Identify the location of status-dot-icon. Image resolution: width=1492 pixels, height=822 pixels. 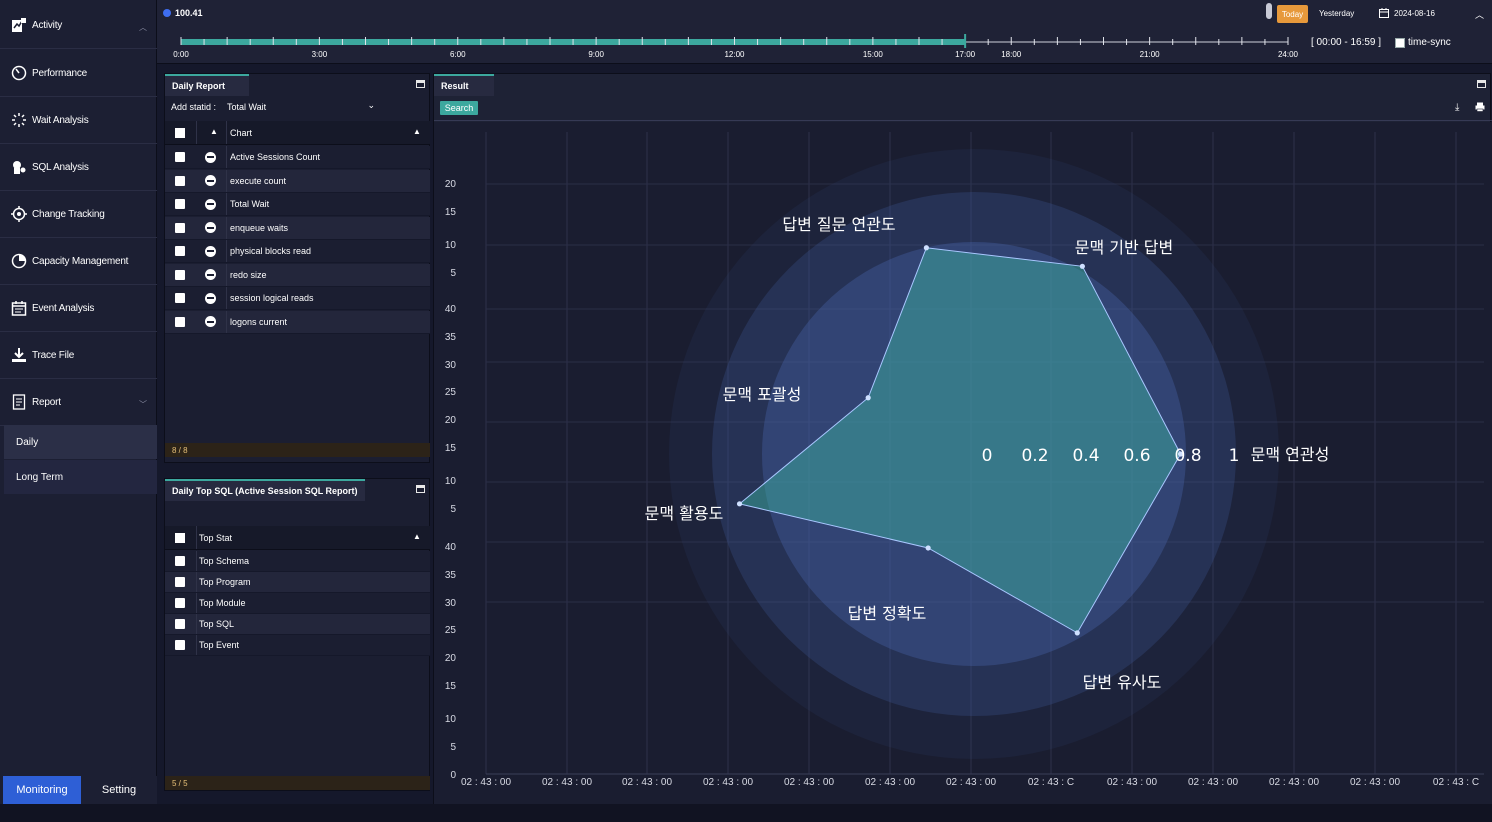
(167, 13).